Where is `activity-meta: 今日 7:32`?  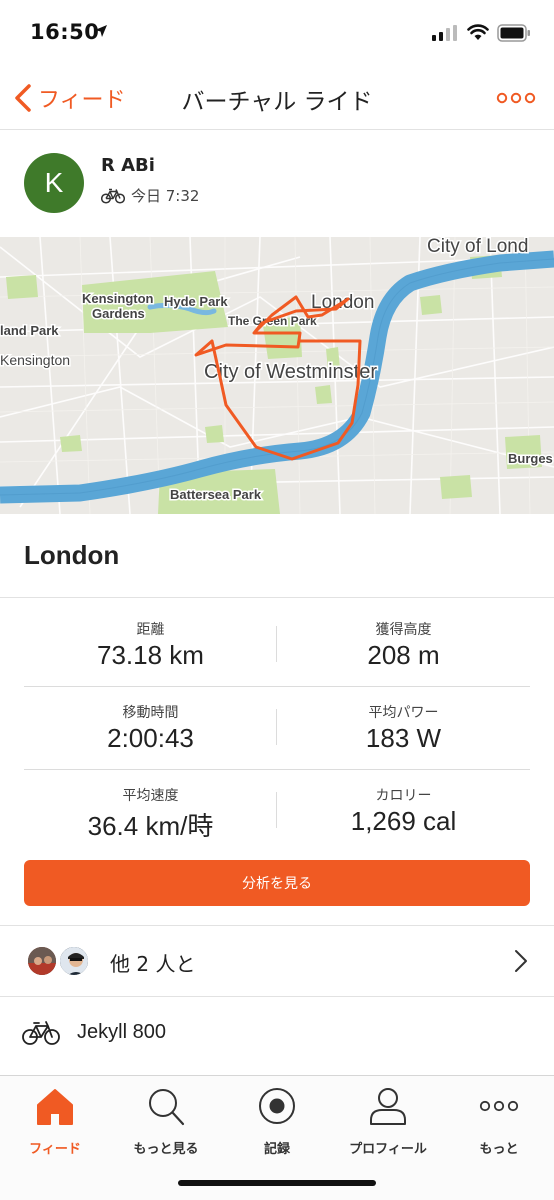 activity-meta: 今日 7:32 is located at coordinates (150, 195).